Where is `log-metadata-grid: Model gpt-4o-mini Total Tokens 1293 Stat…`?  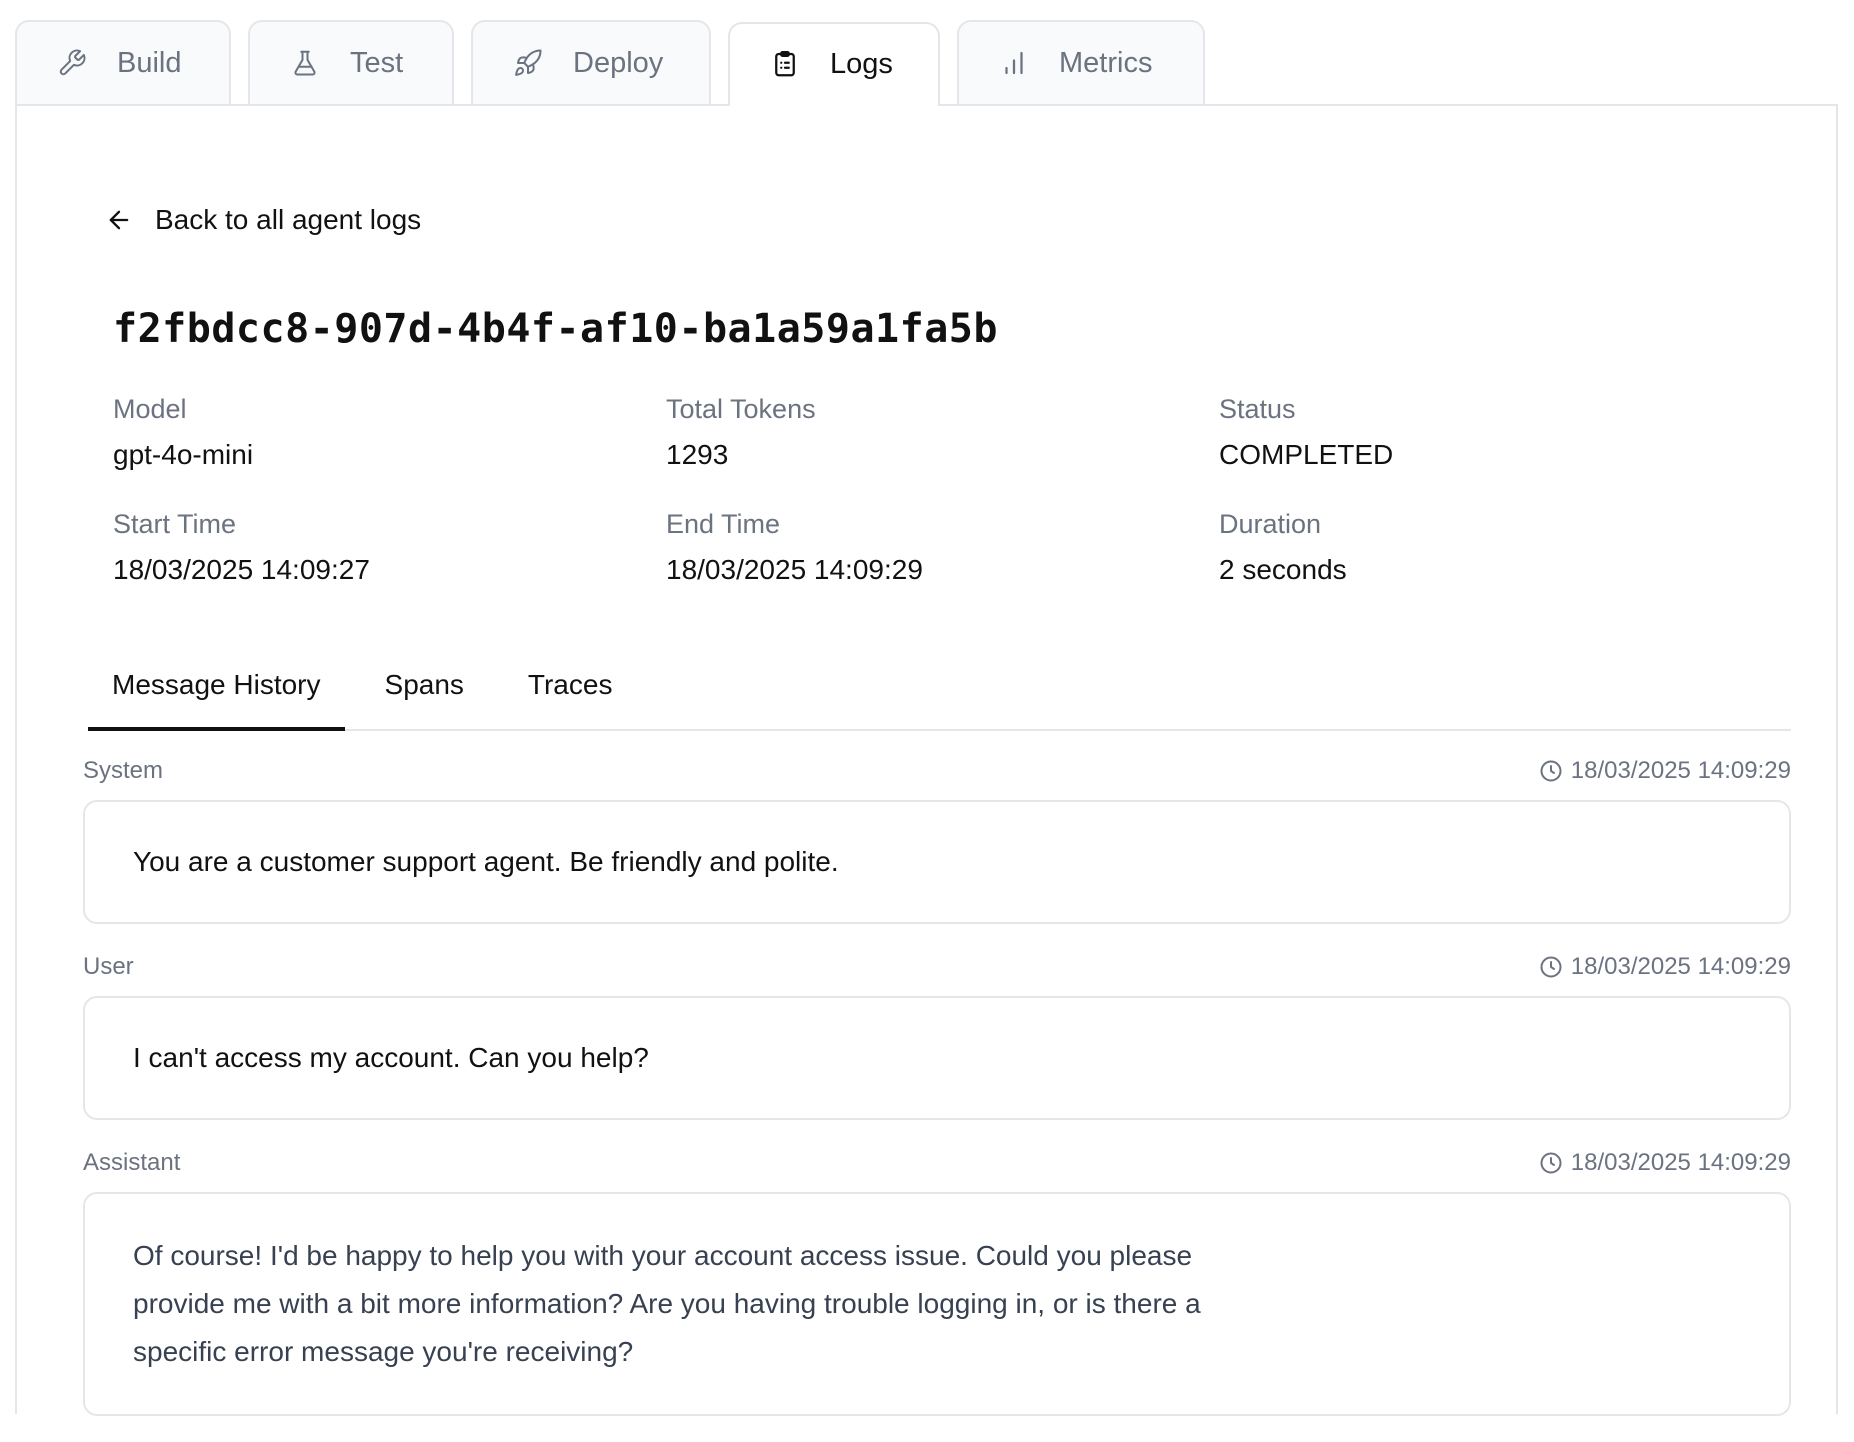
log-metadata-grid: Model gpt-4o-mini Total Tokens 1293 Stat… is located at coordinates (938, 490).